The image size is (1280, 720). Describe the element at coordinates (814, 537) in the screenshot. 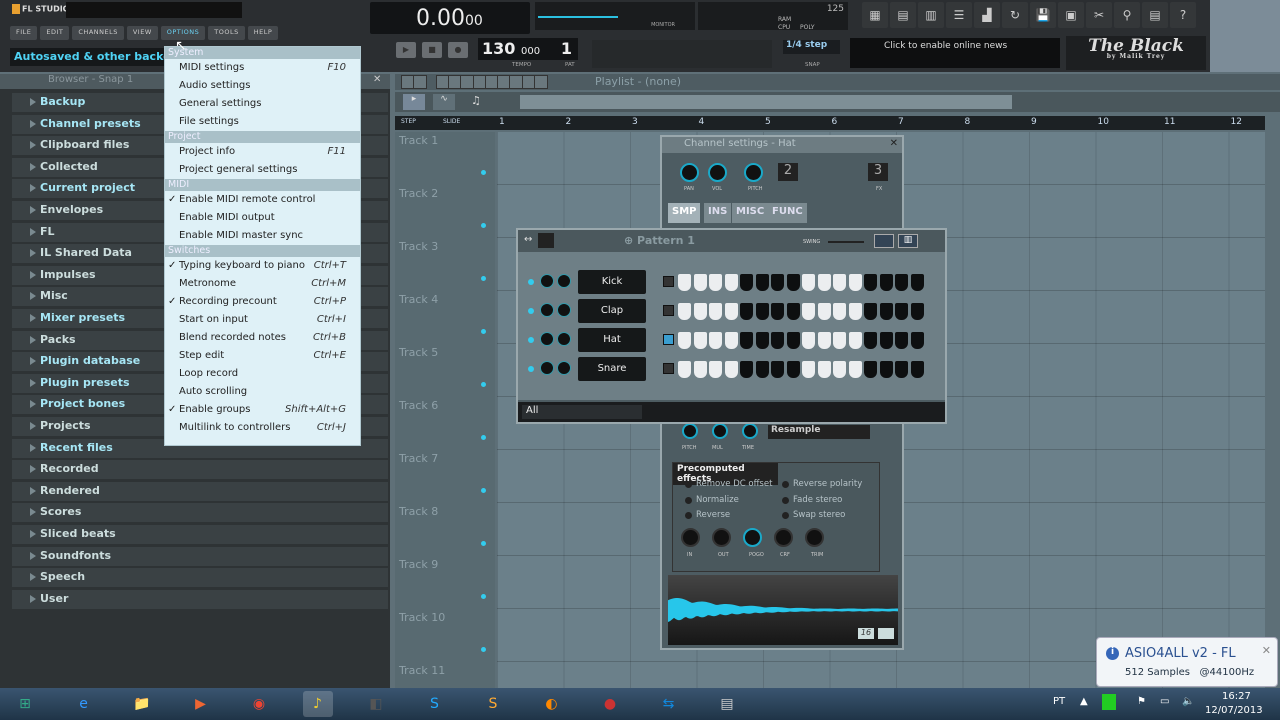

I see `trim-knob` at that location.